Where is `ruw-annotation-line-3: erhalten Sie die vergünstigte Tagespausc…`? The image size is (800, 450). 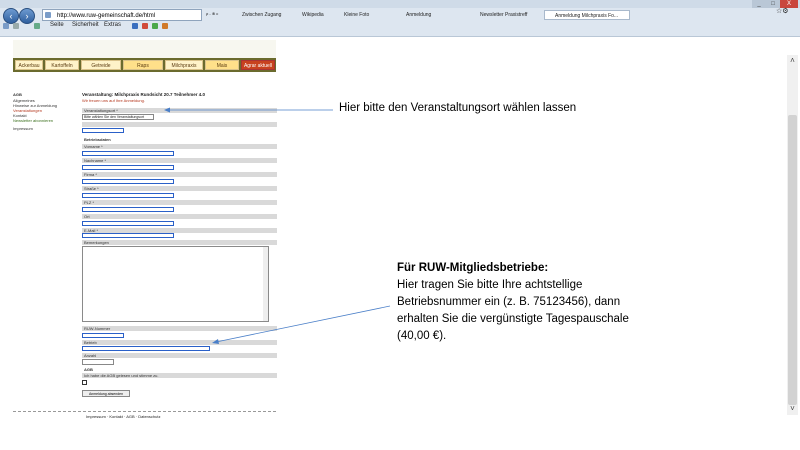 ruw-annotation-line-3: erhalten Sie die vergünstigte Tagespausc… is located at coordinates (513, 319).